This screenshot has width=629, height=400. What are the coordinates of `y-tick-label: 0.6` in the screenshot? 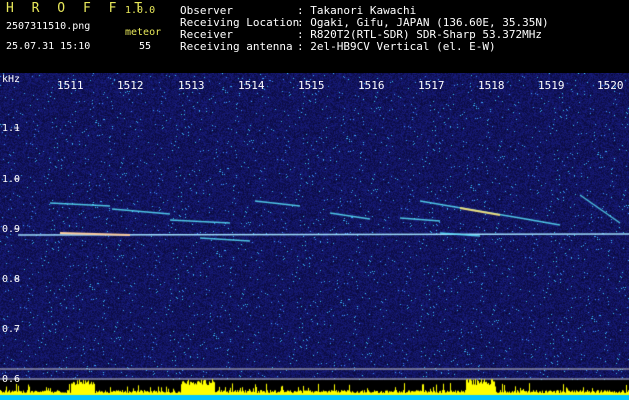 It's located at (11, 379).